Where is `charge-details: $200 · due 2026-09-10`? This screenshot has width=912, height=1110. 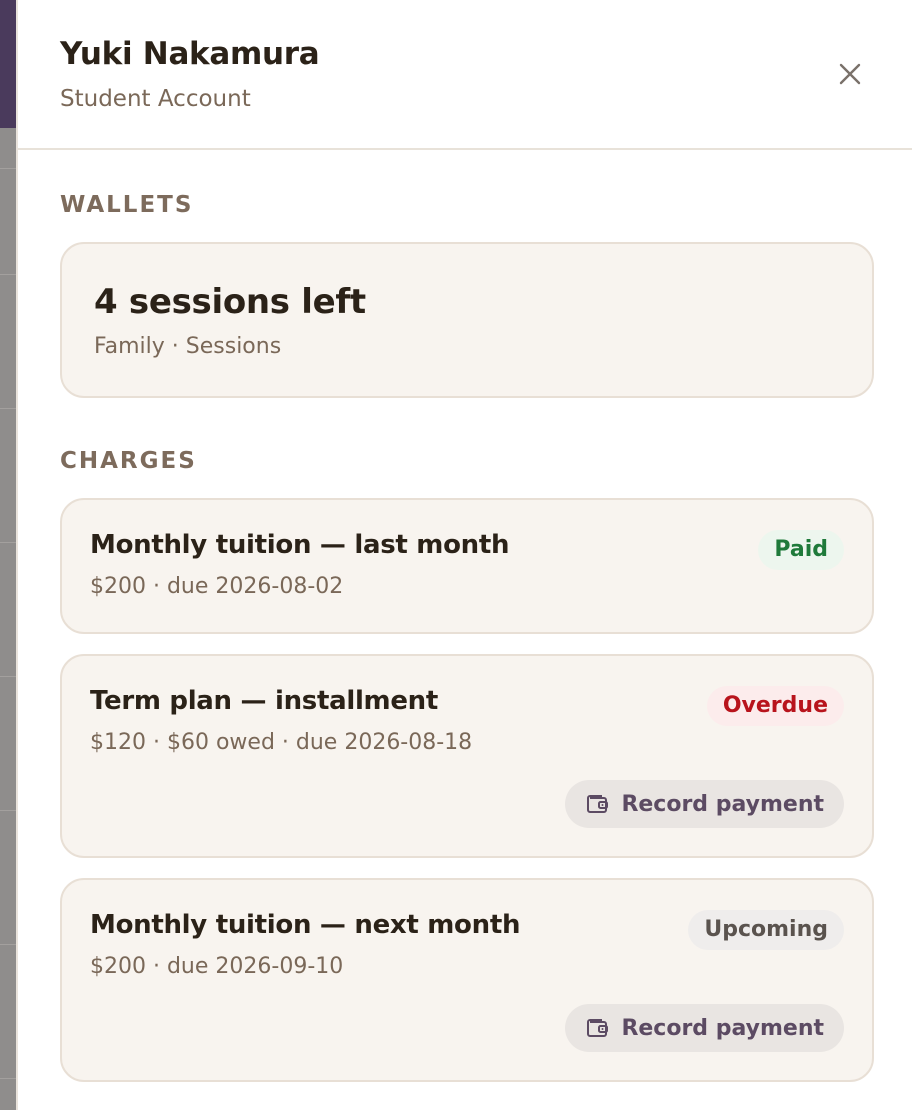
charge-details: $200 · due 2026-09-10 is located at coordinates (217, 966).